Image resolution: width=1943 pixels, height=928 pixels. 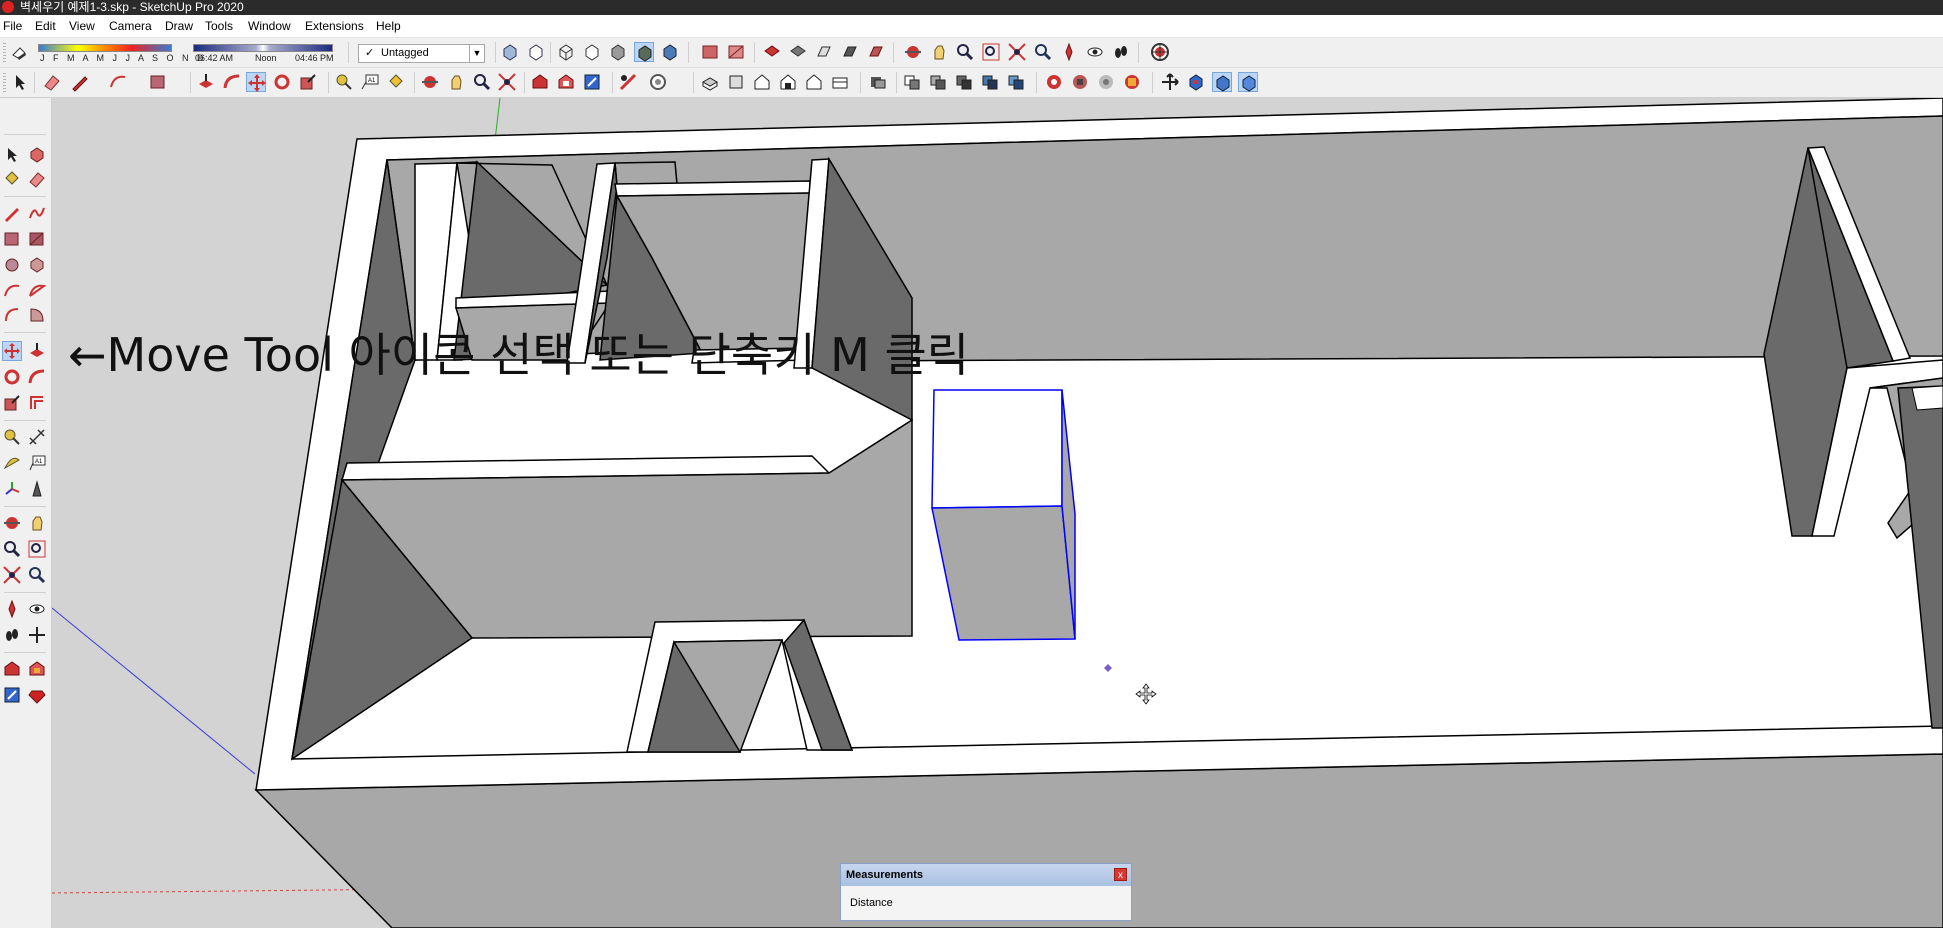 I want to click on polygon-icon, so click(x=37, y=265).